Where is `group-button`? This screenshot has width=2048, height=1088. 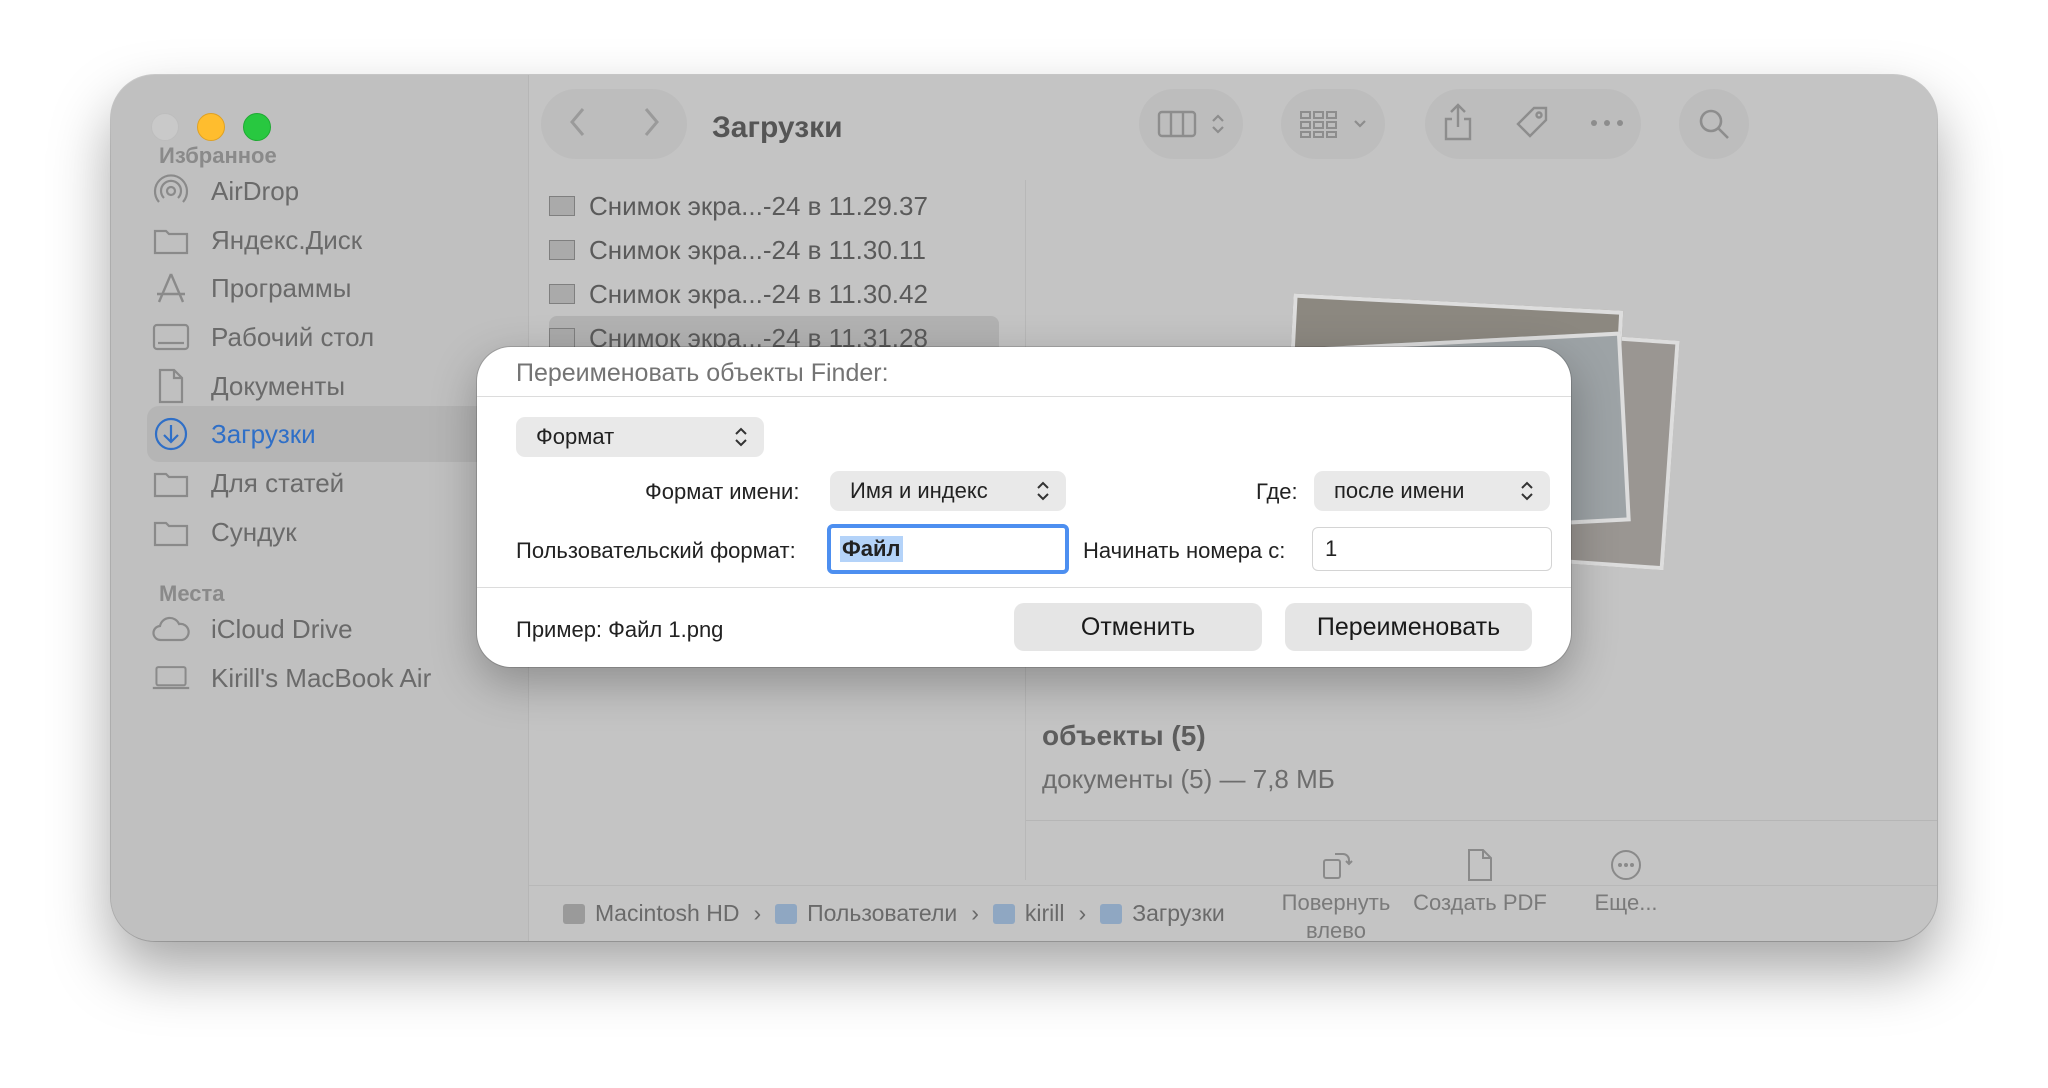
group-button is located at coordinates (1333, 124).